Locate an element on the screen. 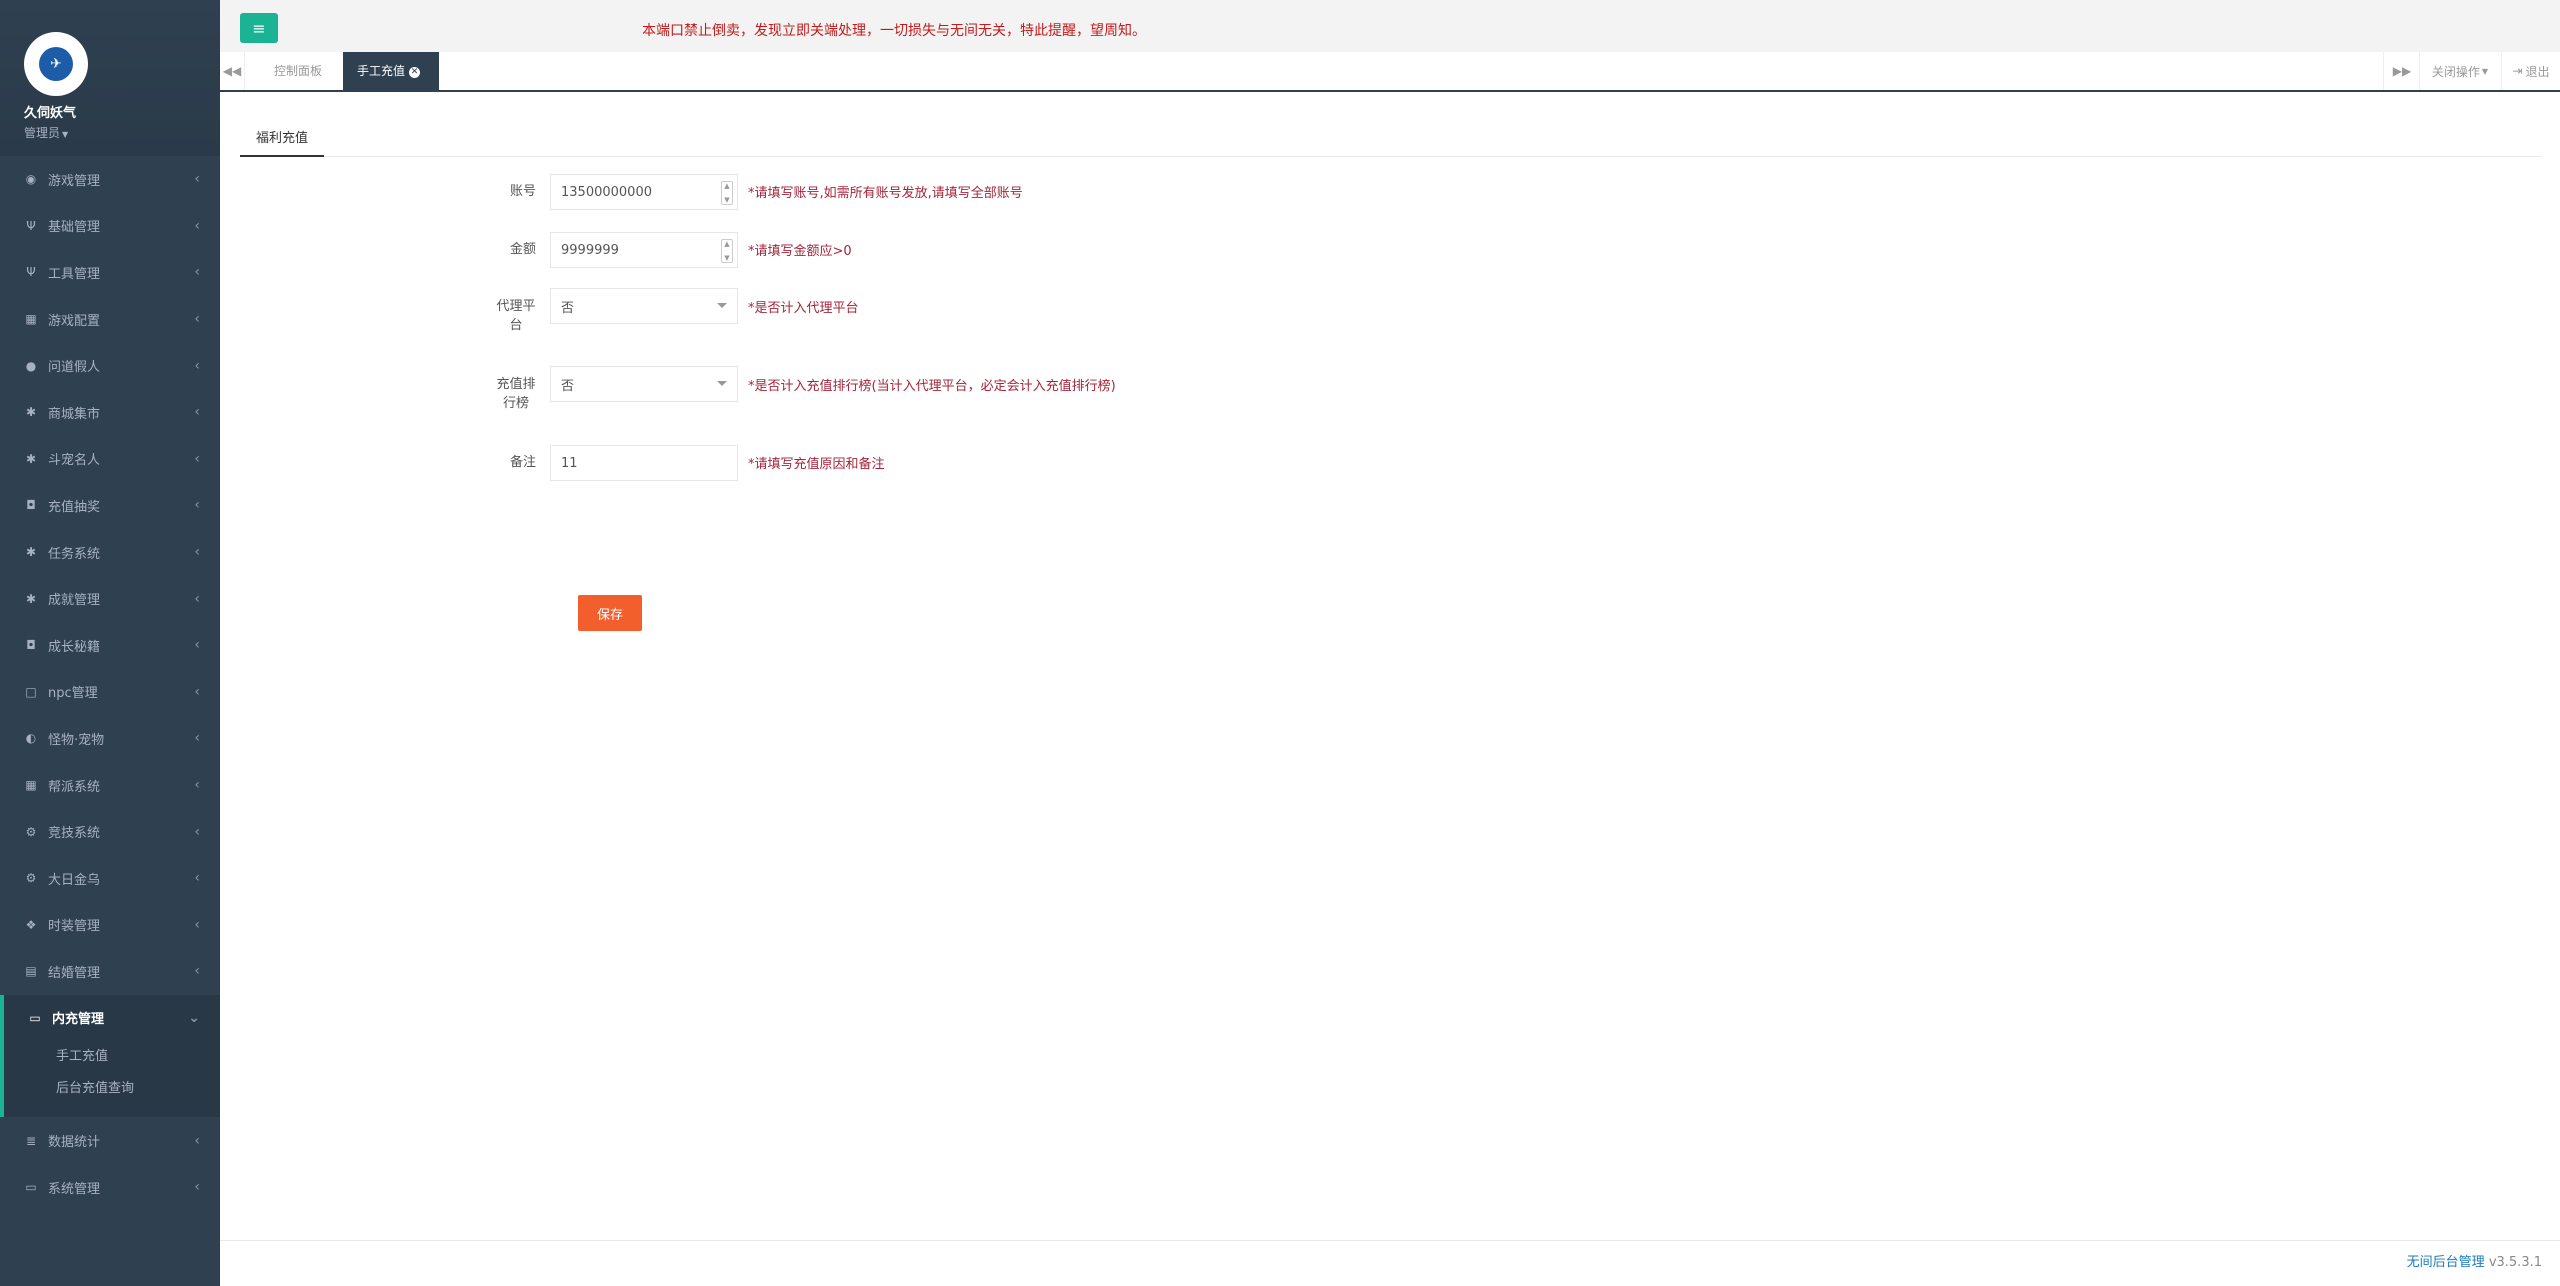  account-input: 13500000000 ▲ ▼ is located at coordinates (644, 192).